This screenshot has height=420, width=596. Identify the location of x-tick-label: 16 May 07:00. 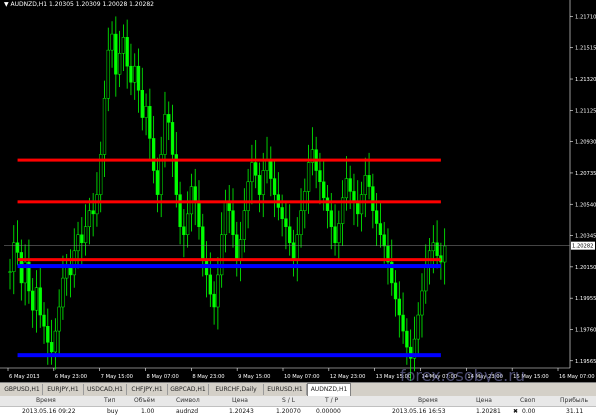
(577, 377).